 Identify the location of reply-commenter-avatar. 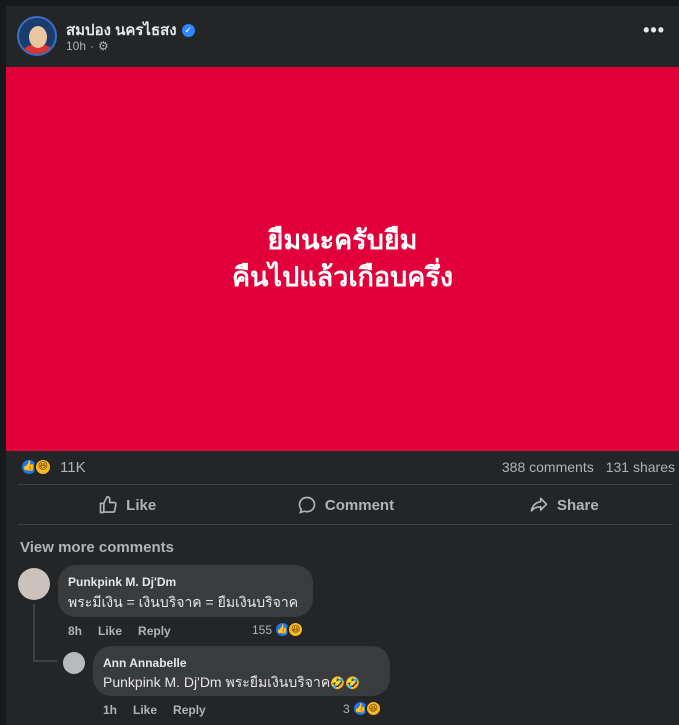
(74, 663).